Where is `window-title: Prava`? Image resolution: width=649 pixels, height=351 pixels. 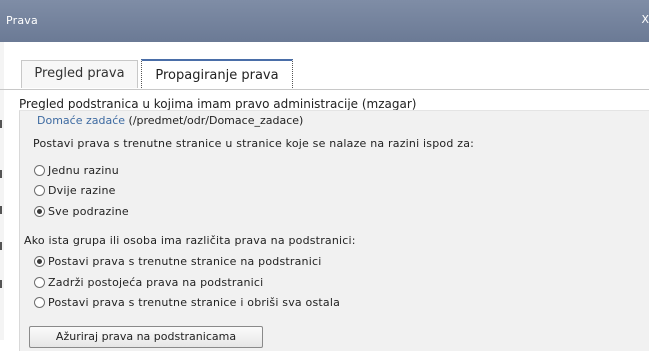
window-title: Prava is located at coordinates (22, 20).